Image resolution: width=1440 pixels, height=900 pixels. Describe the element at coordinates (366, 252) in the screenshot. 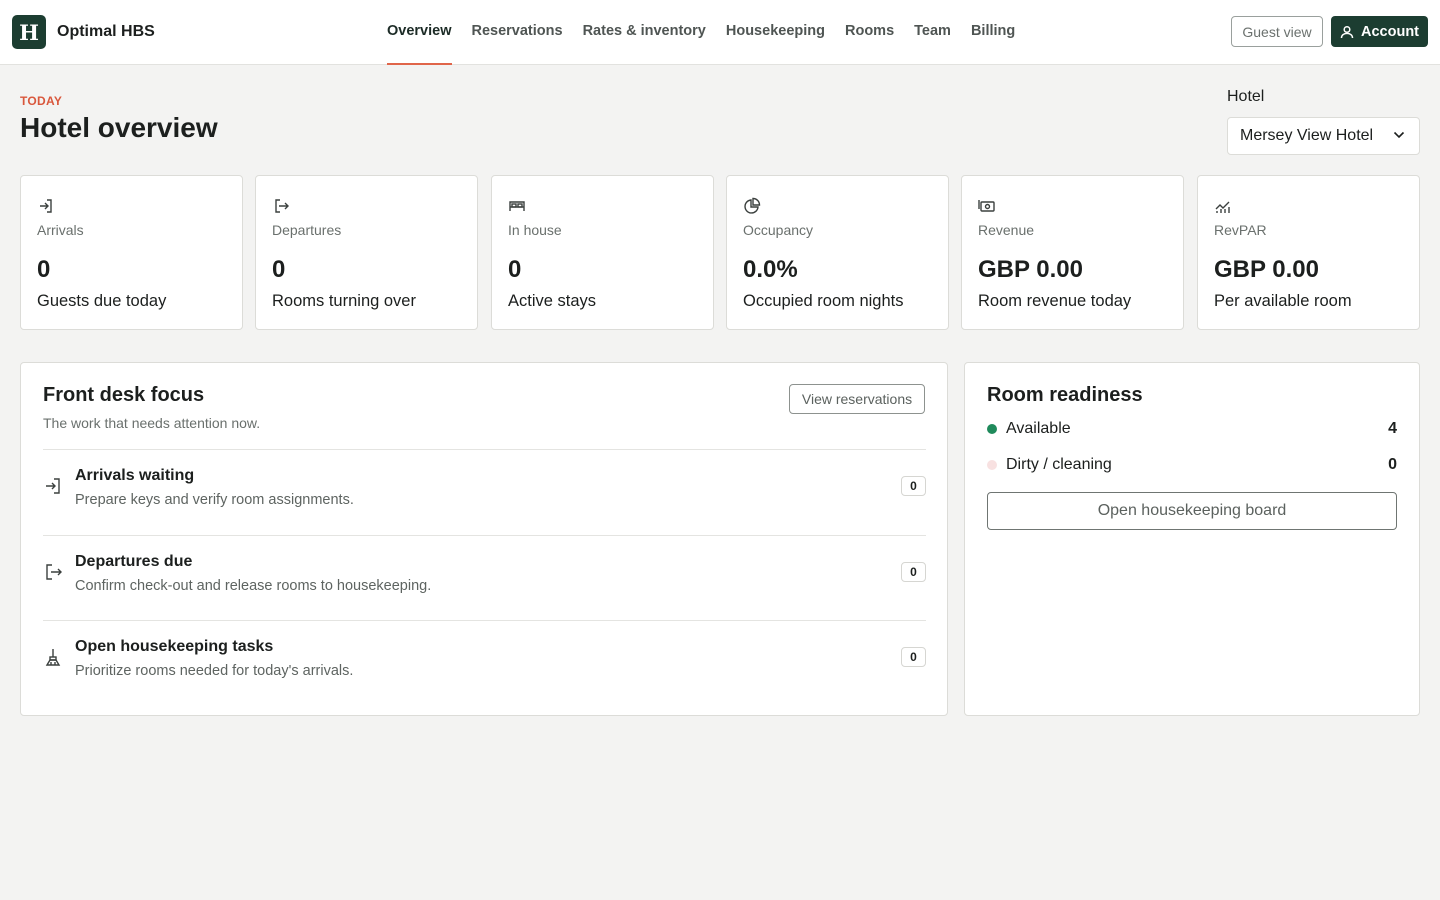

I see `stat-card-departures: Departures 0 Rooms turning over` at that location.